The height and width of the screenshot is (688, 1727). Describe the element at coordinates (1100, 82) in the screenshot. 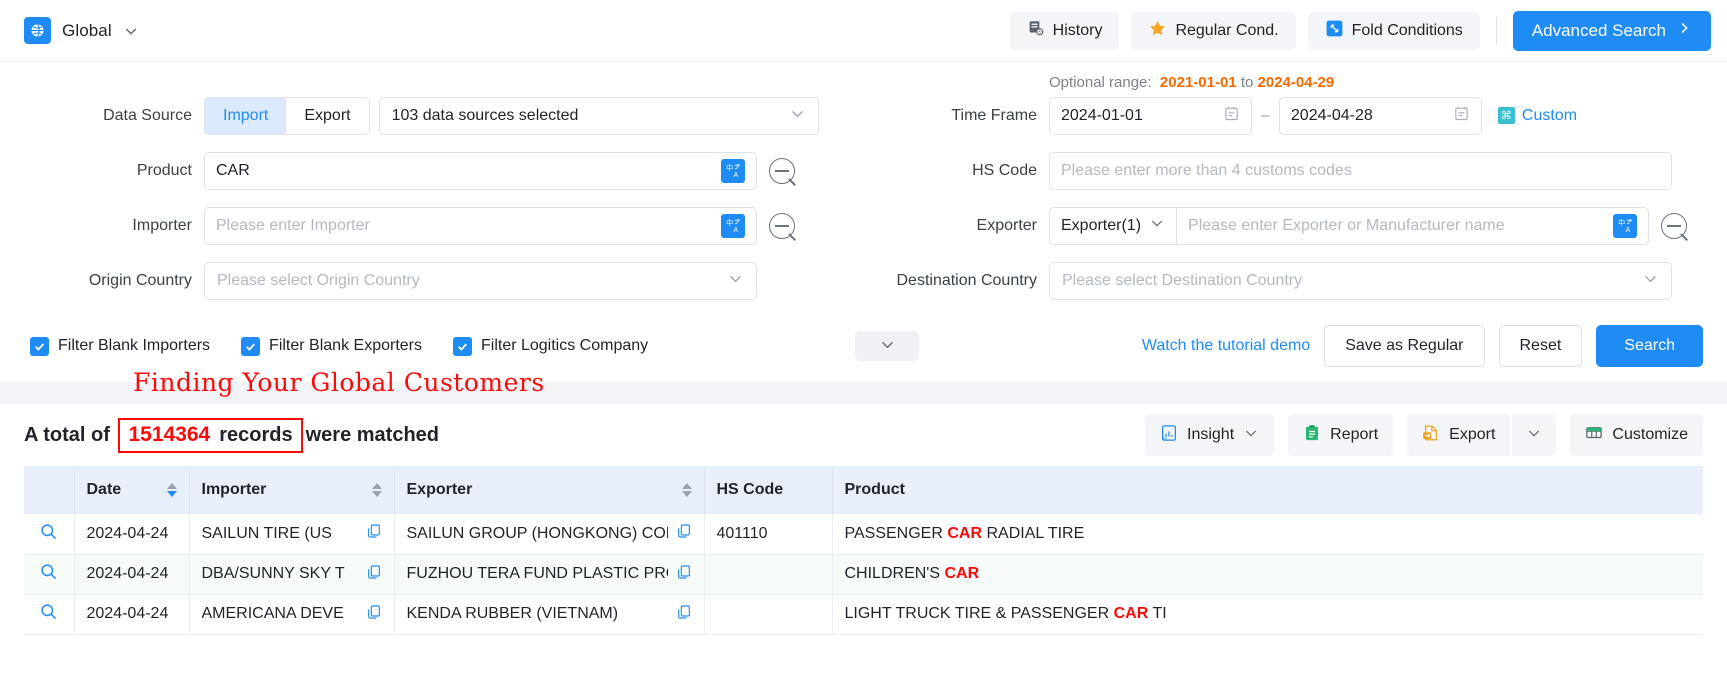

I see `optional-range-prefix: Optional range:` at that location.